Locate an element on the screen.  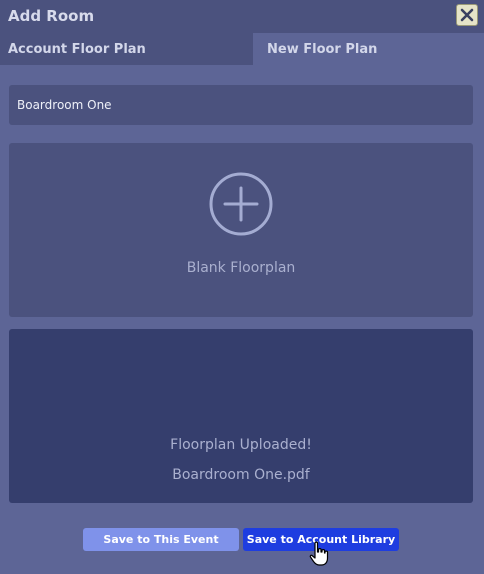
tab-account-floor-plan-label: Account Floor Plan is located at coordinates (77, 49).